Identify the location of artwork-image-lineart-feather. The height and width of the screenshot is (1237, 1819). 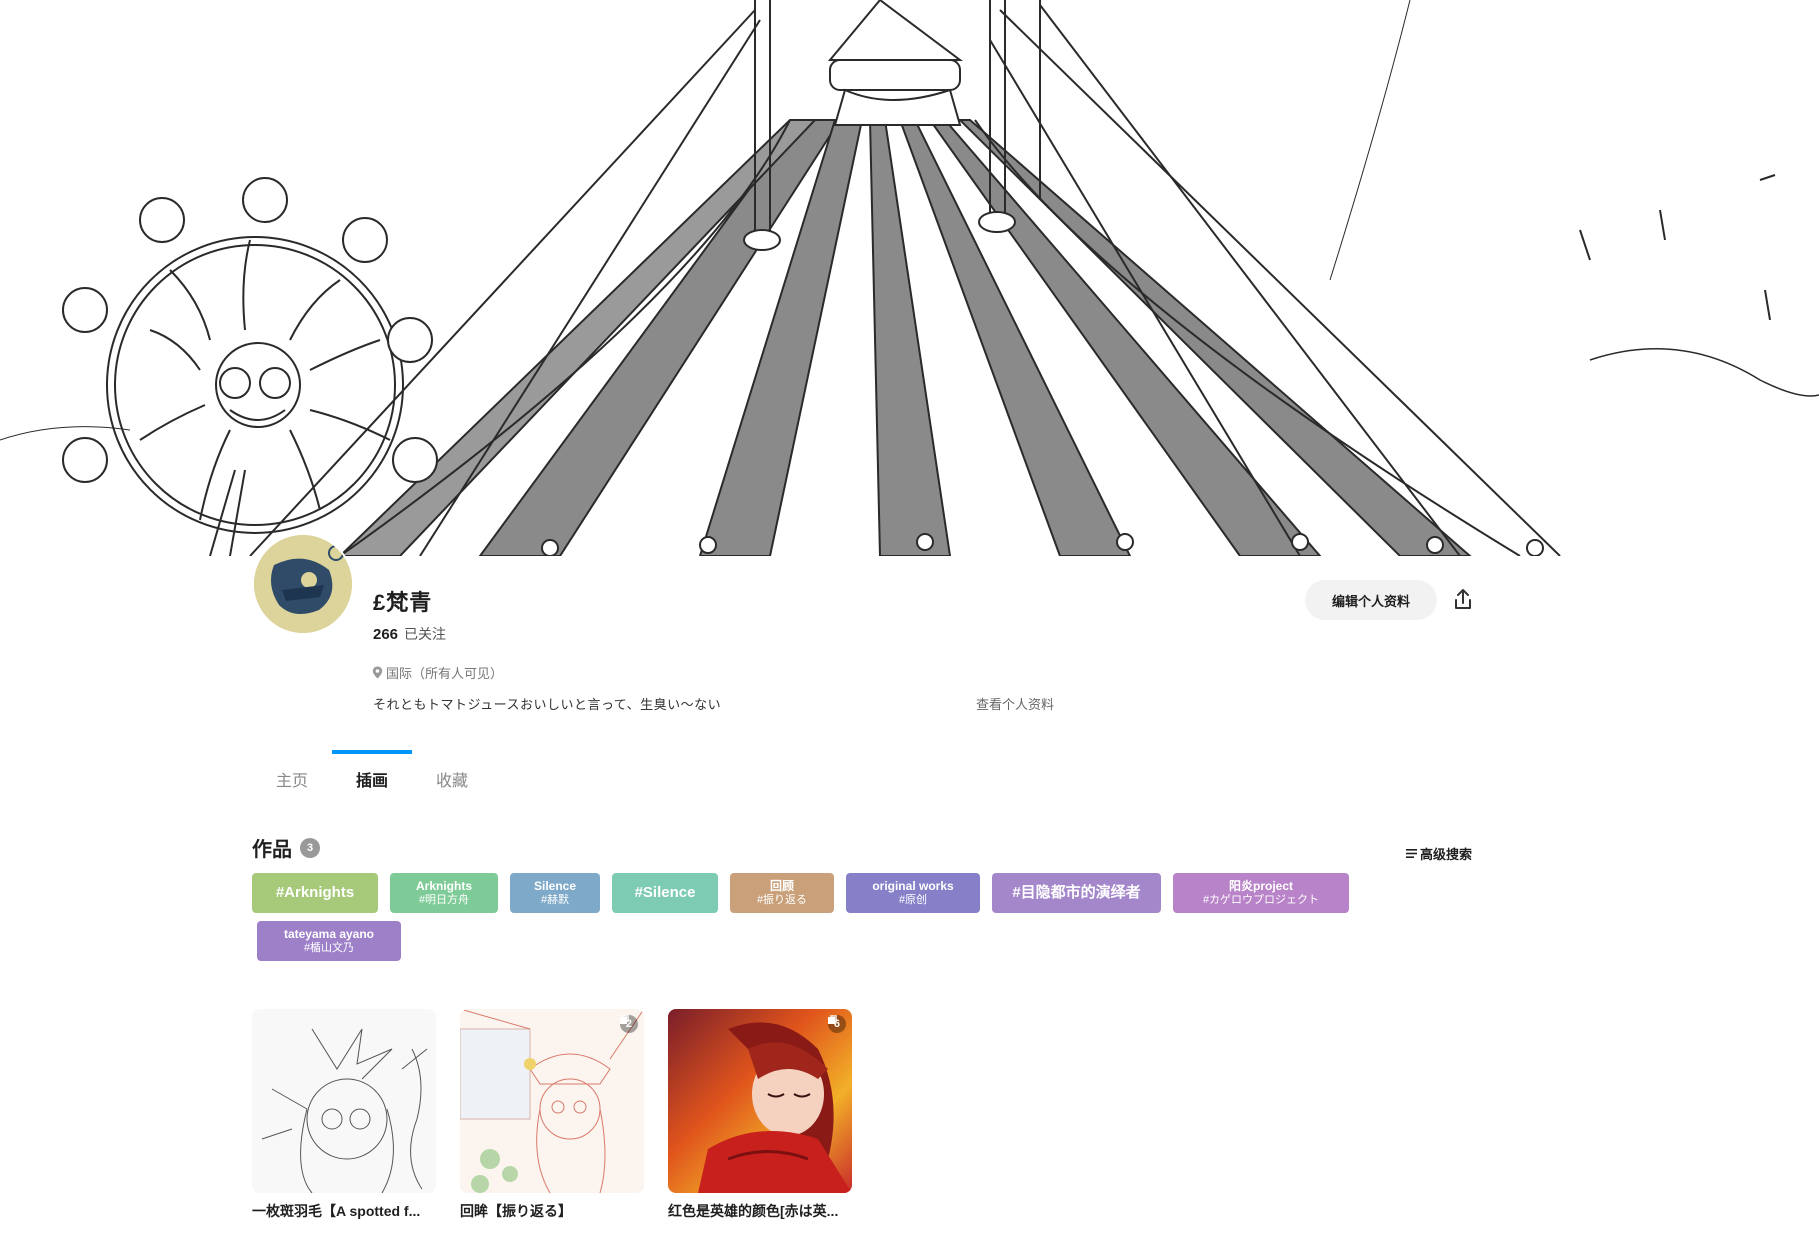
(344, 1101).